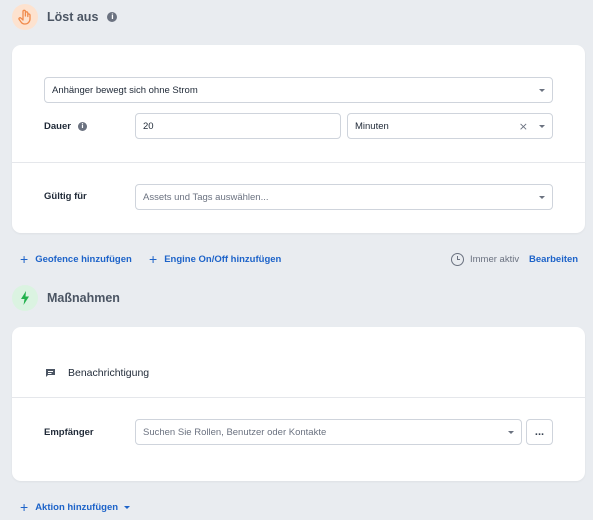 This screenshot has height=520, width=593. Describe the element at coordinates (50, 373) in the screenshot. I see `message-icon` at that location.